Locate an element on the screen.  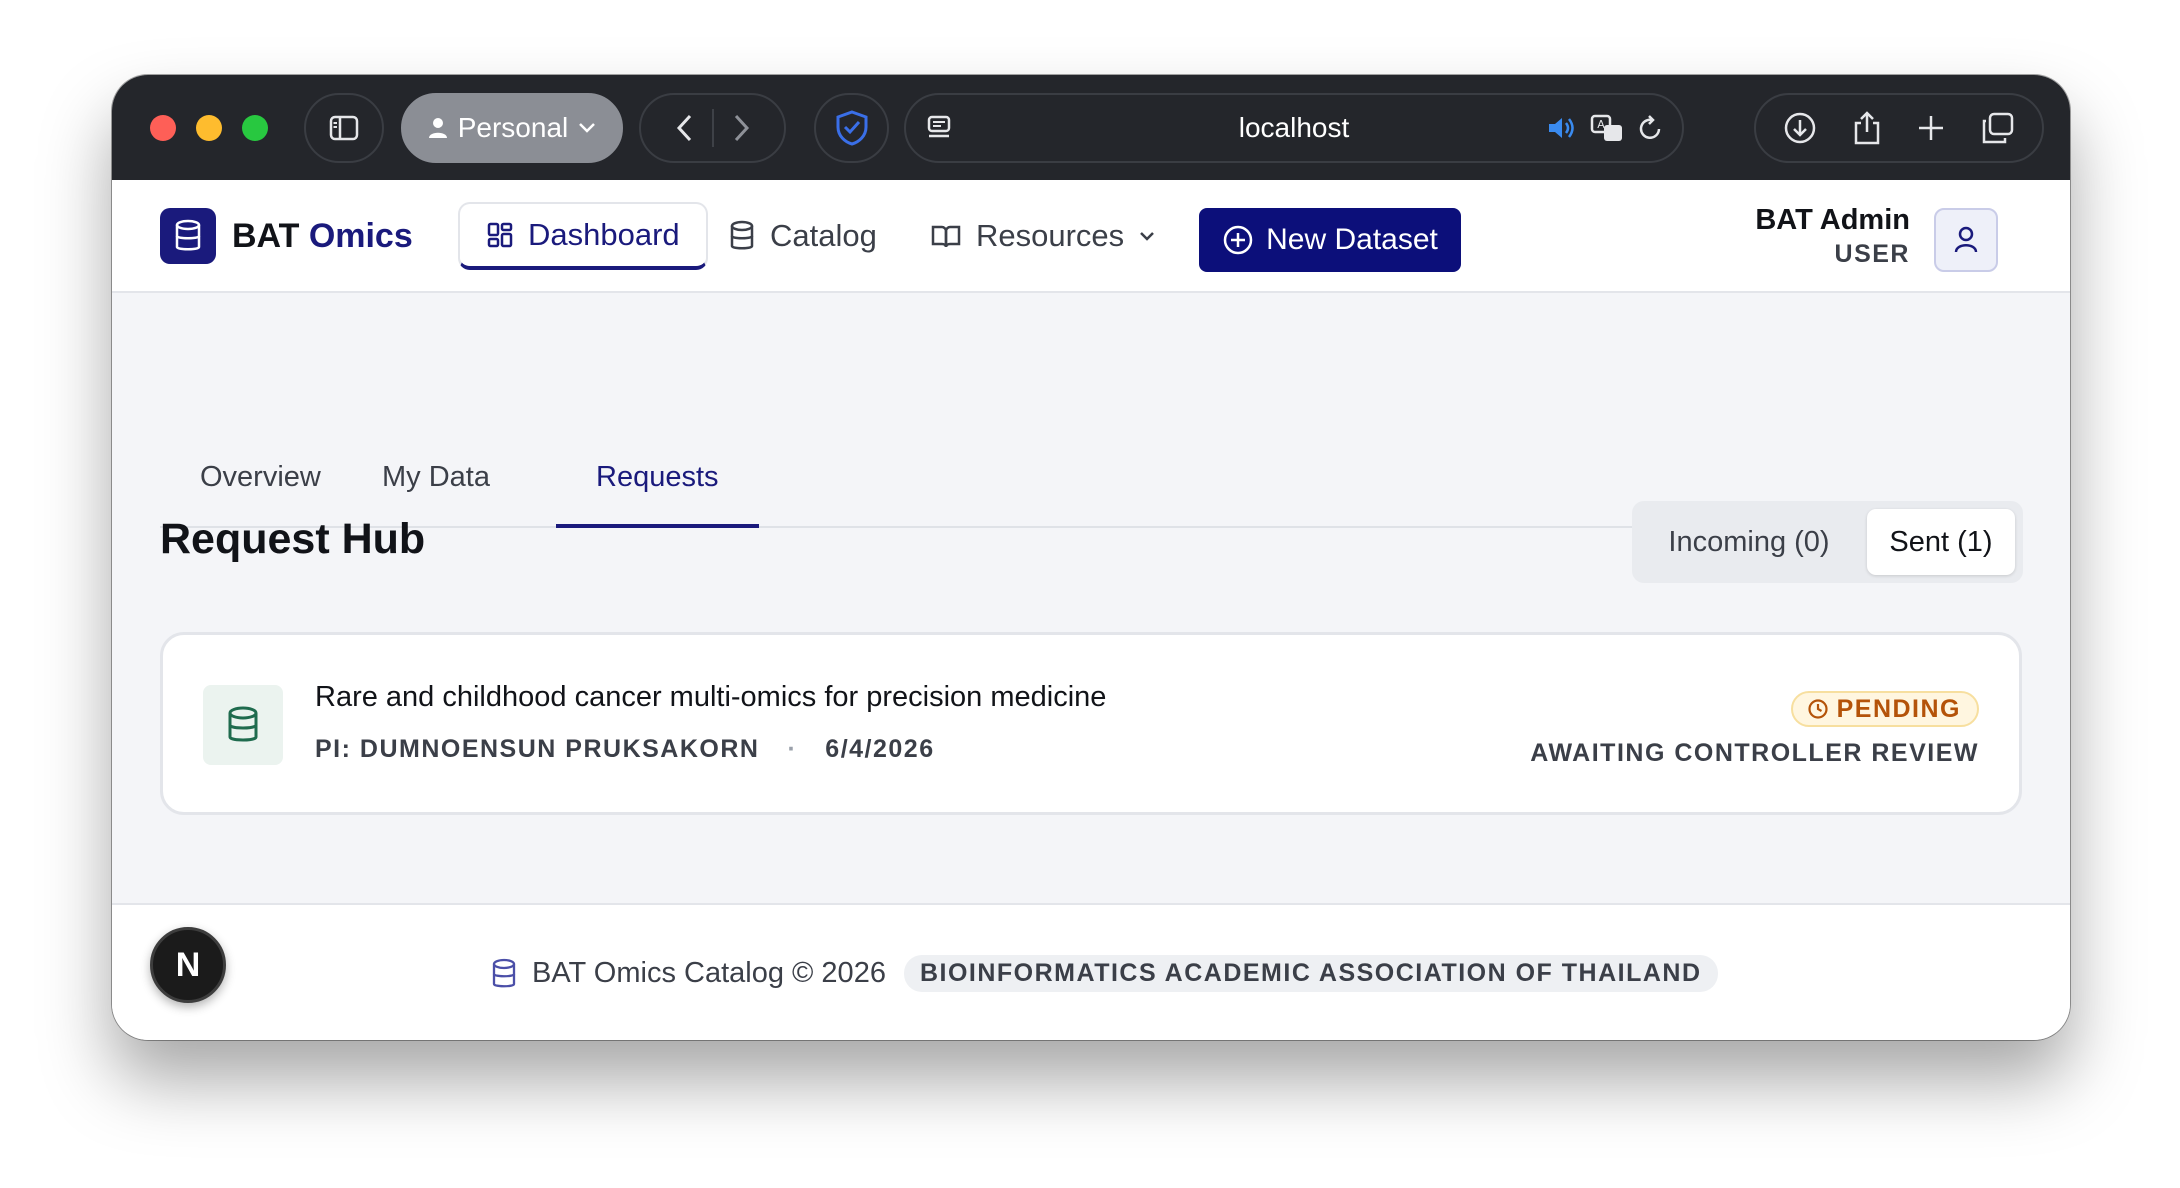
share-icon is located at coordinates (1867, 128).